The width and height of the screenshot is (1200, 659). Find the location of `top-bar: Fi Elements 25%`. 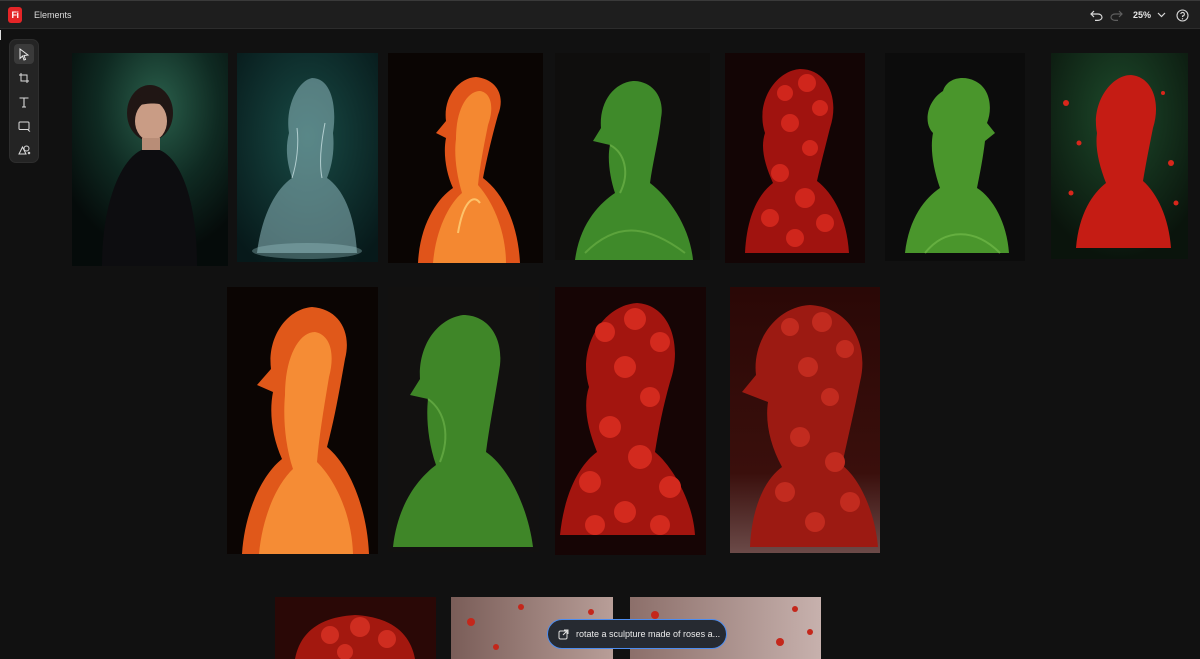

top-bar: Fi Elements 25% is located at coordinates (600, 14).